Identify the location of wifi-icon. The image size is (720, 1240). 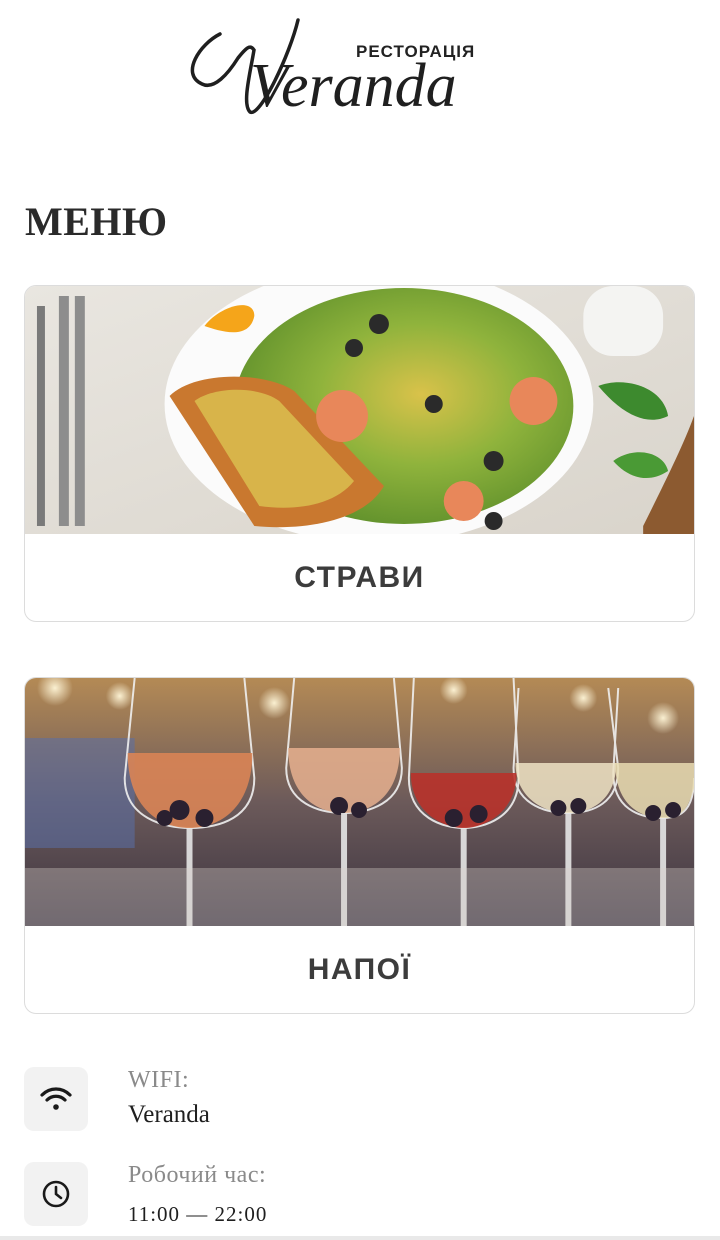
(56, 1098).